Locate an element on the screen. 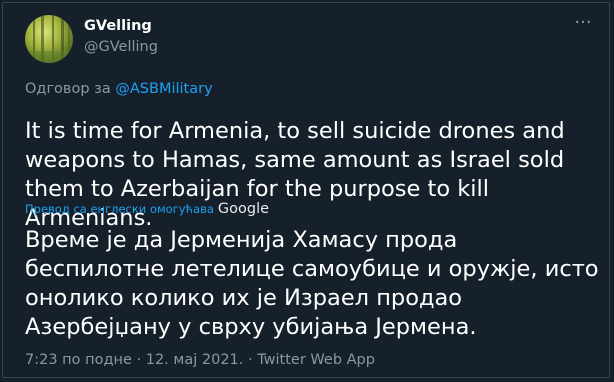  author-display-name: GVelling is located at coordinates (118, 26).